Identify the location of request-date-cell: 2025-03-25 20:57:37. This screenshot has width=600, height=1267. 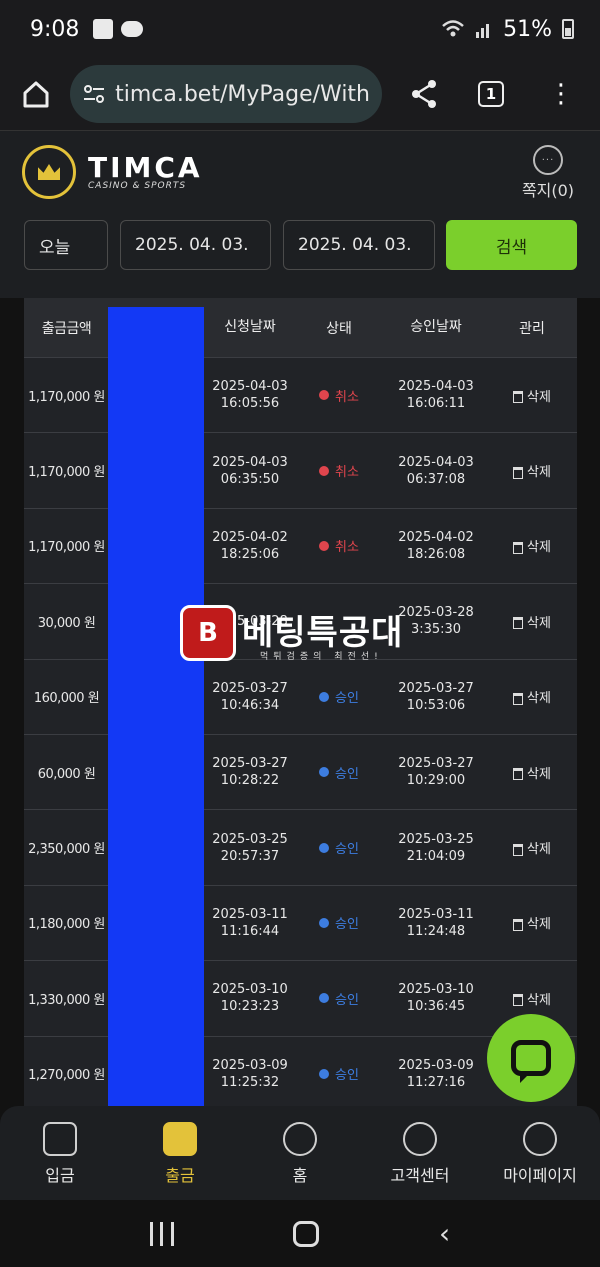
(250, 848).